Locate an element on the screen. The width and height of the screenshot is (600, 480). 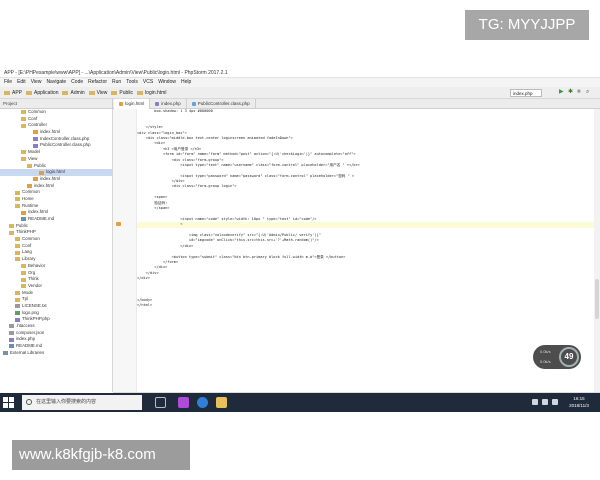
file-explorer-icon is located at coordinates (221, 402).